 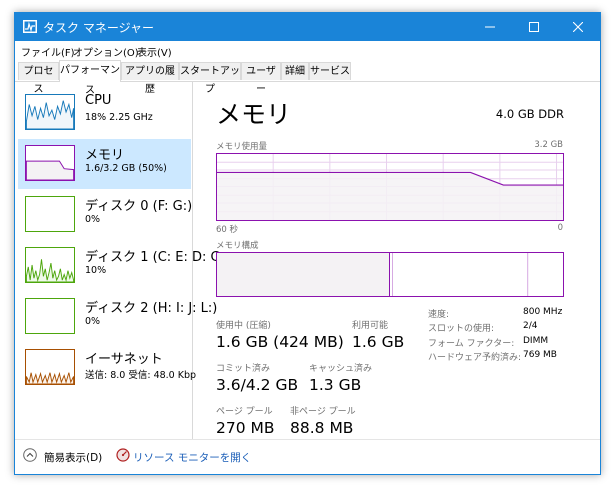 I want to click on close-button, so click(x=578, y=27).